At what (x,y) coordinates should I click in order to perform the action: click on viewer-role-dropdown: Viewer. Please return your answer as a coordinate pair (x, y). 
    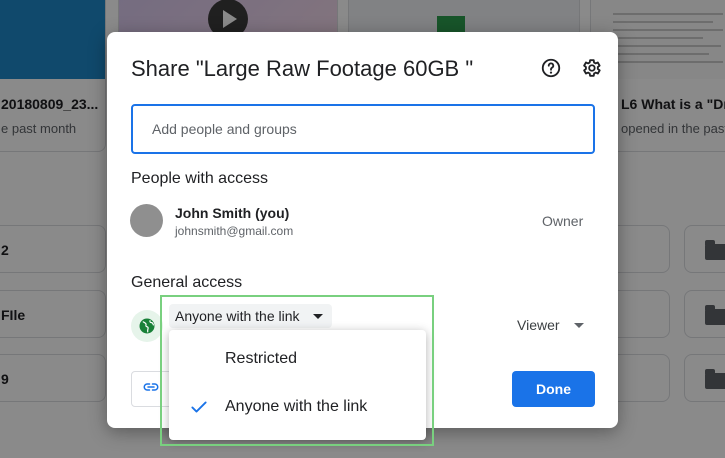
    Looking at the image, I should click on (550, 325).